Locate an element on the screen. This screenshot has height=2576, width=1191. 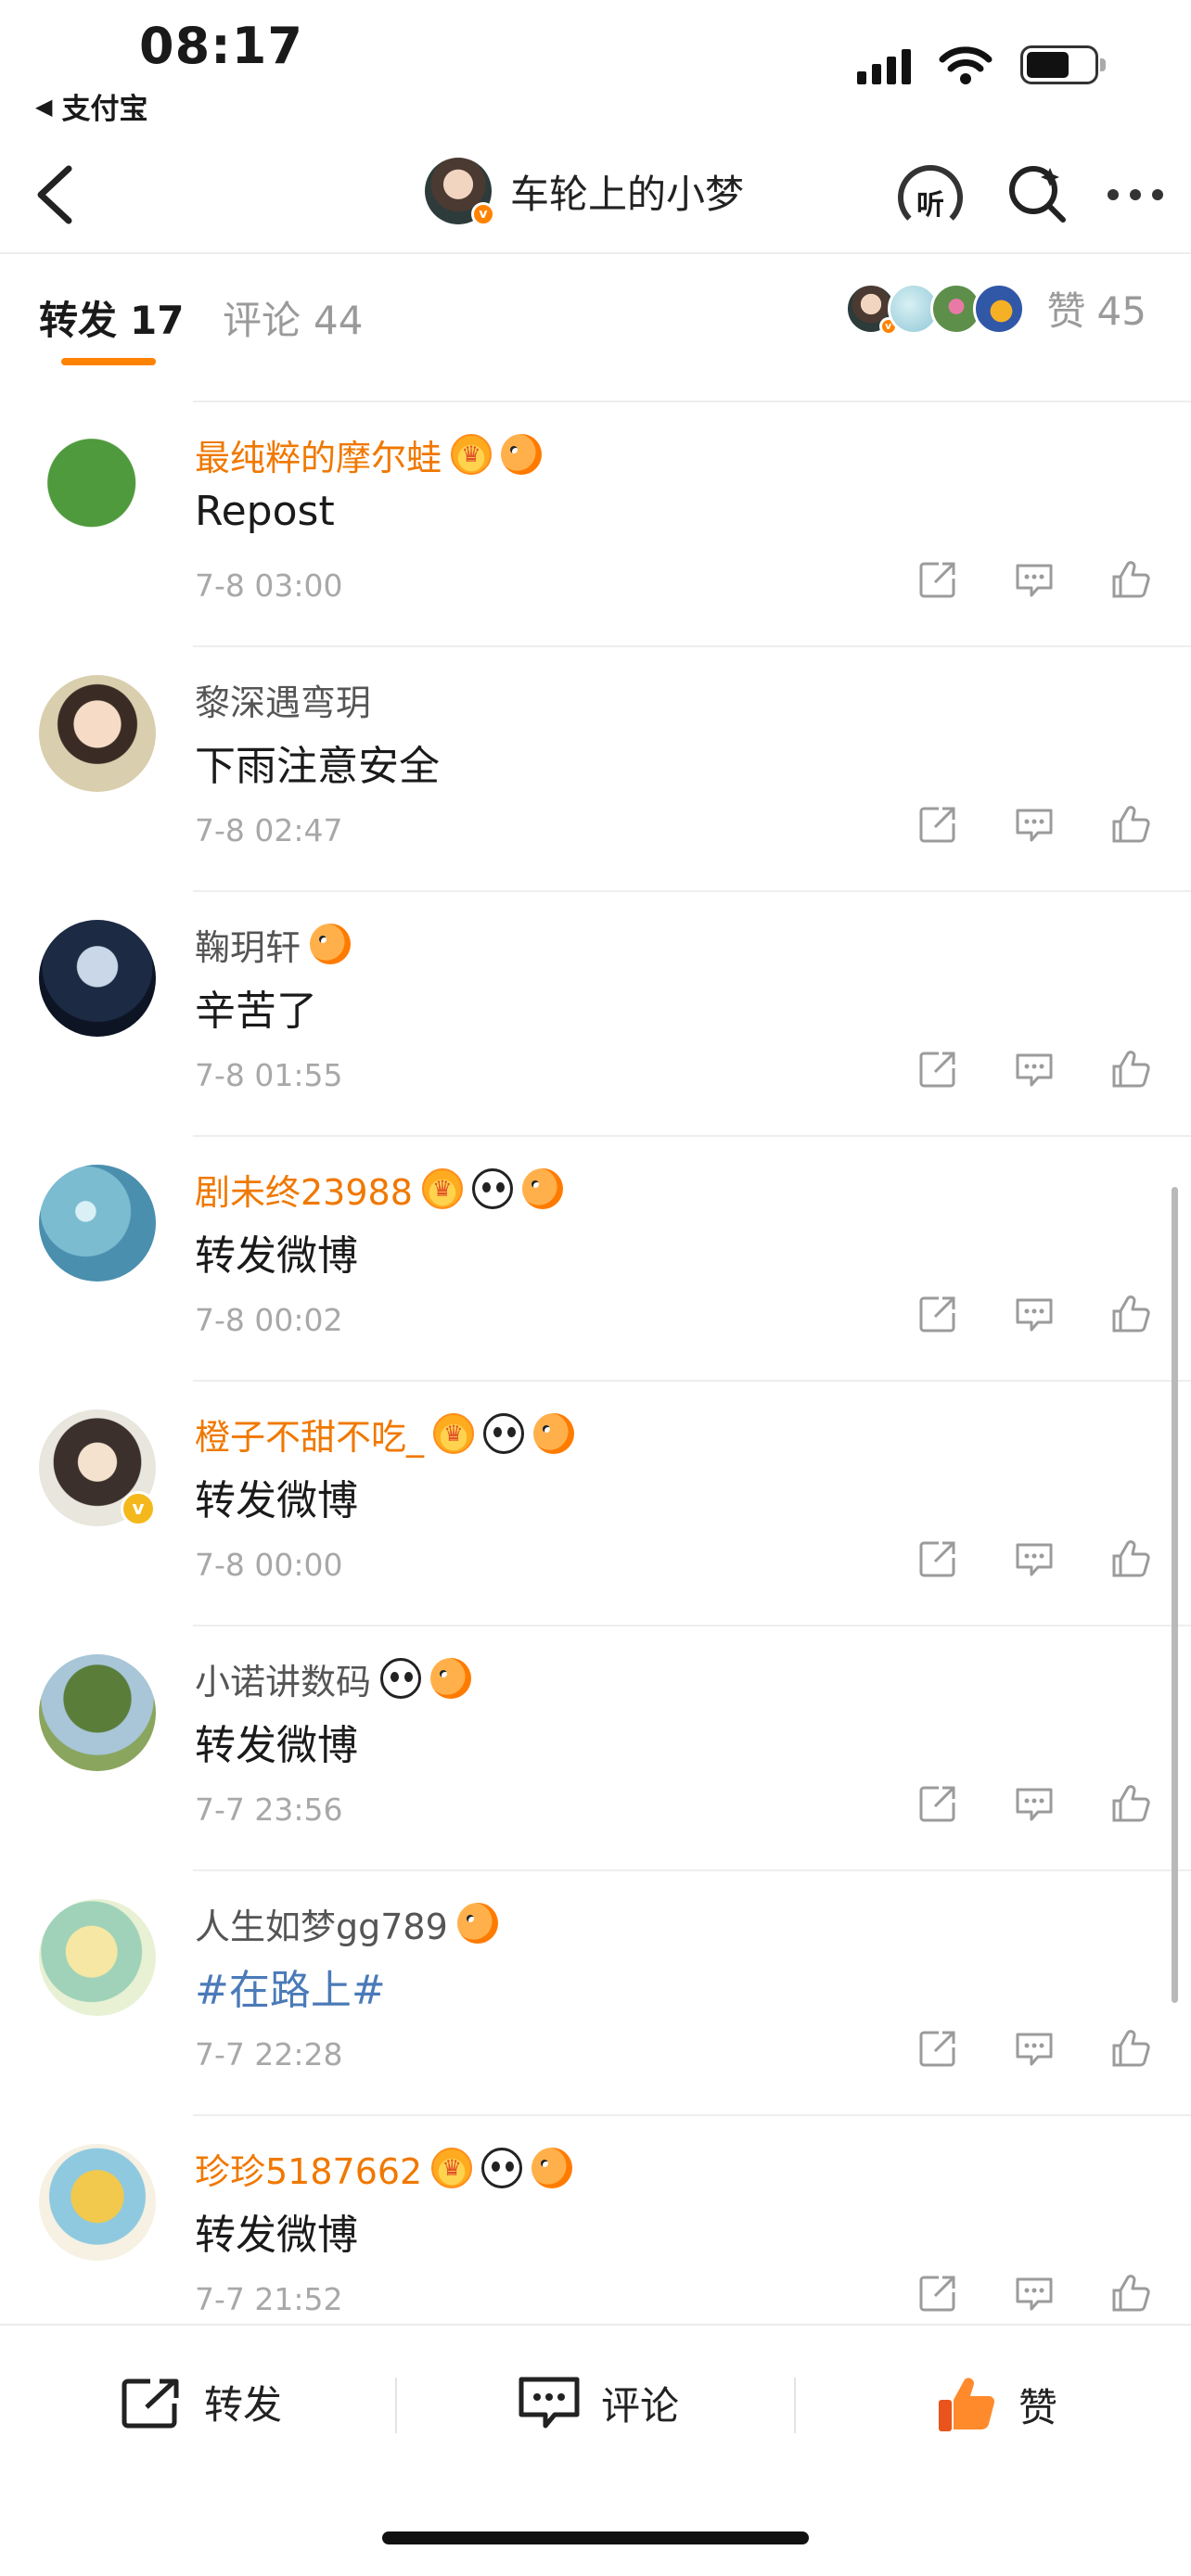
author-name: 车轮上的小梦 is located at coordinates (627, 191).